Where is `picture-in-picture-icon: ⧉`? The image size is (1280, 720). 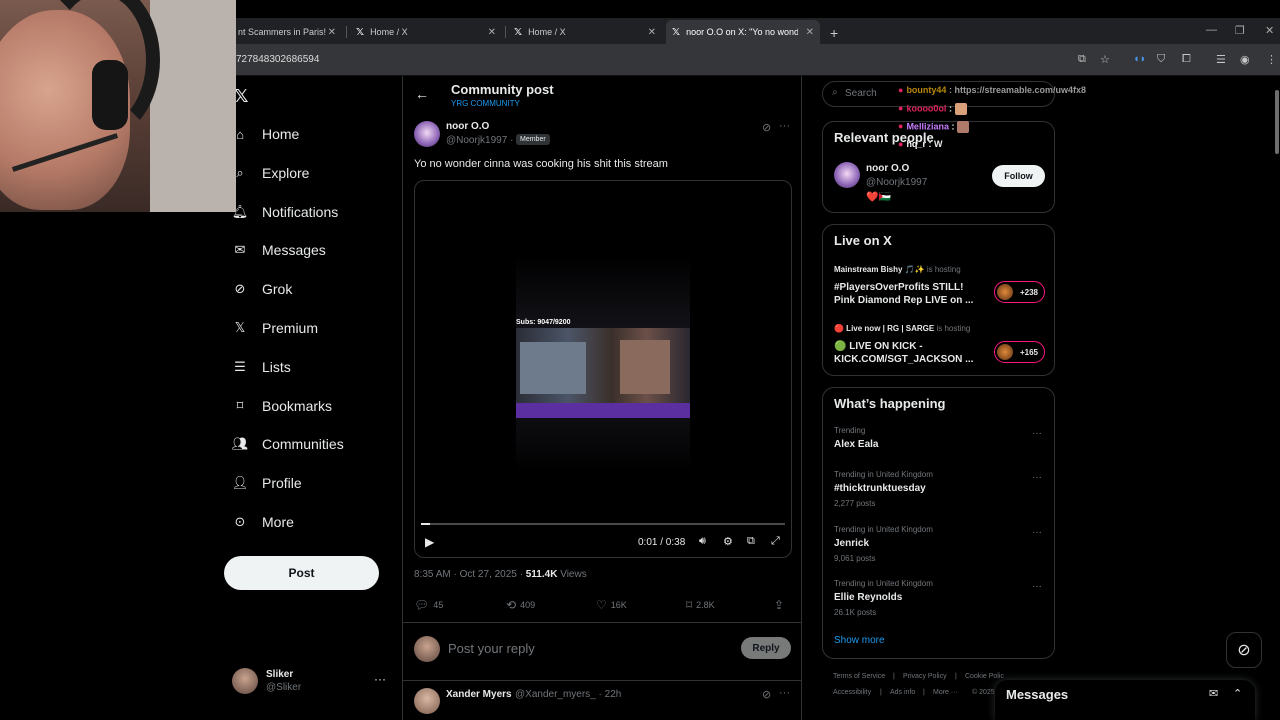 picture-in-picture-icon: ⧉ is located at coordinates (751, 541).